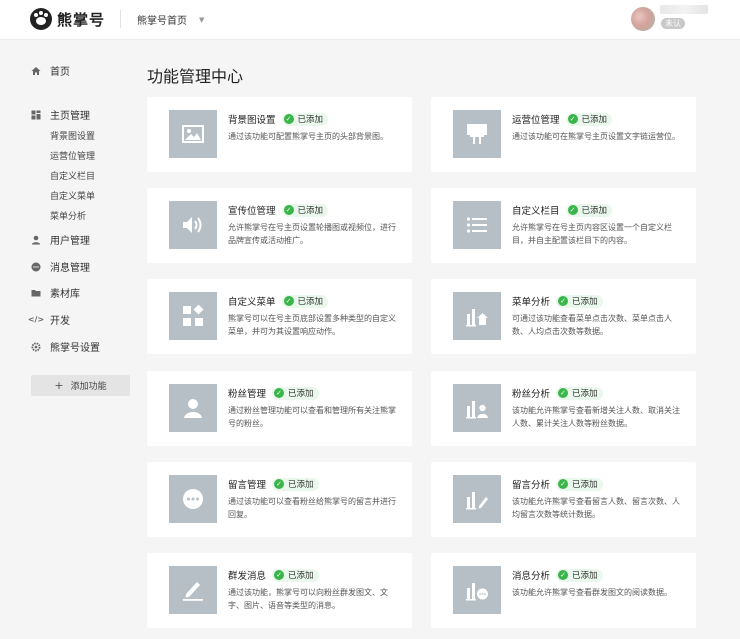  I want to click on function-card: 背景图设置 ✓ 已添加通过该功能可配置熊掌号主页的头部背景图。, so click(279, 134).